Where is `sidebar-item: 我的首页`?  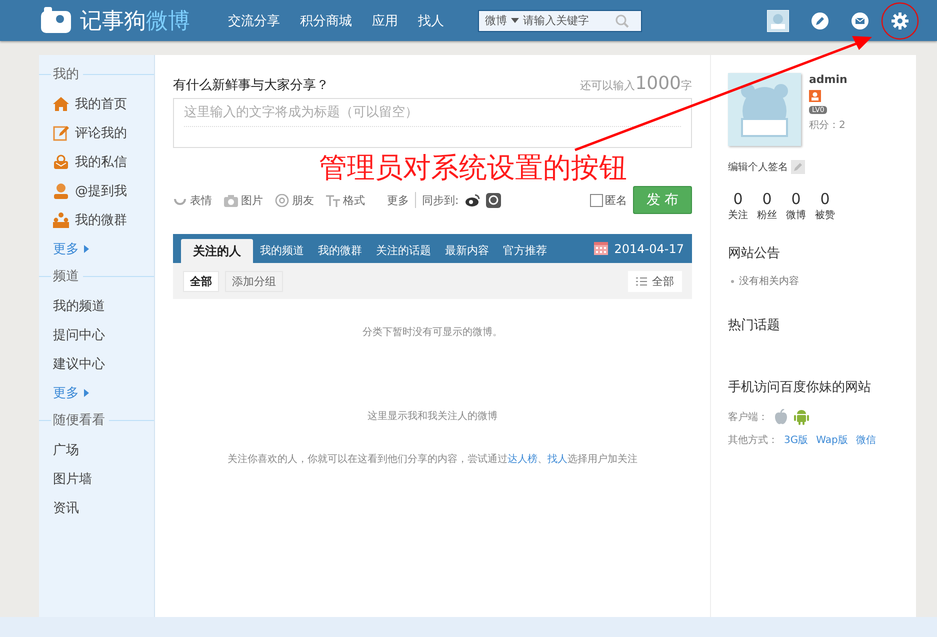 sidebar-item: 我的首页 is located at coordinates (96, 103).